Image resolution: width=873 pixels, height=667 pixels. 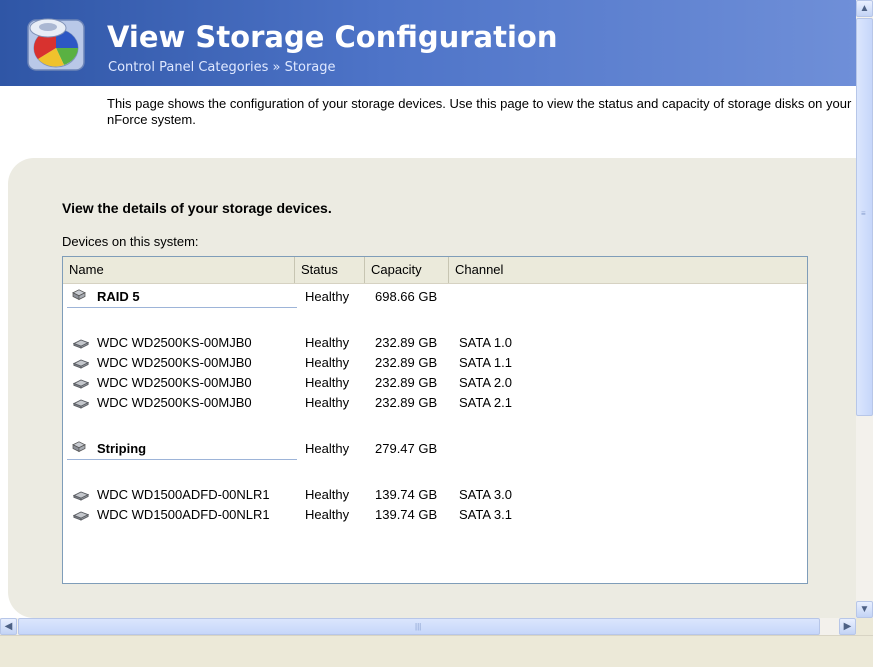 I want to click on breadcrumb: Control Panel Categories » Storage, so click(x=222, y=67).